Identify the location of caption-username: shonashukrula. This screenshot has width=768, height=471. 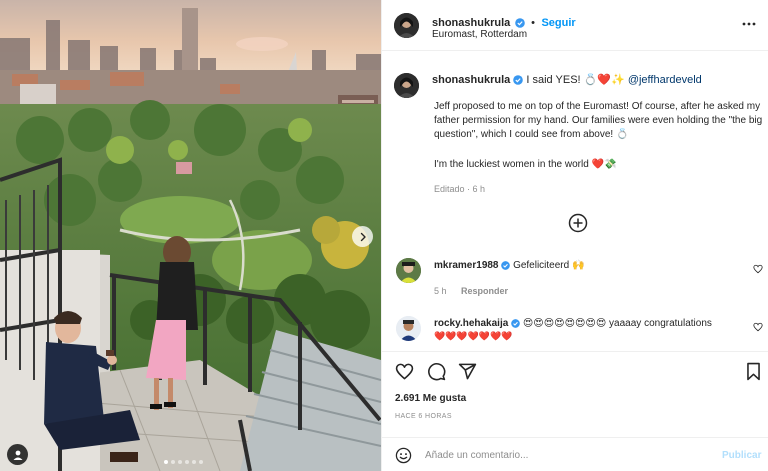
(471, 80).